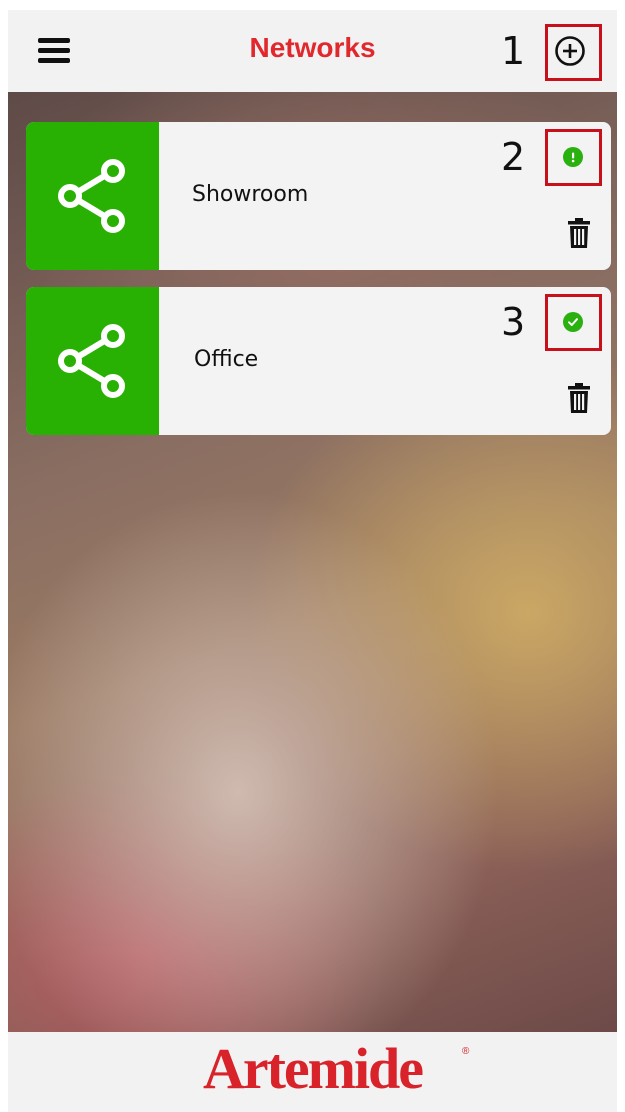 The width and height of the screenshot is (625, 1112). I want to click on exclamation-icon, so click(573, 157).